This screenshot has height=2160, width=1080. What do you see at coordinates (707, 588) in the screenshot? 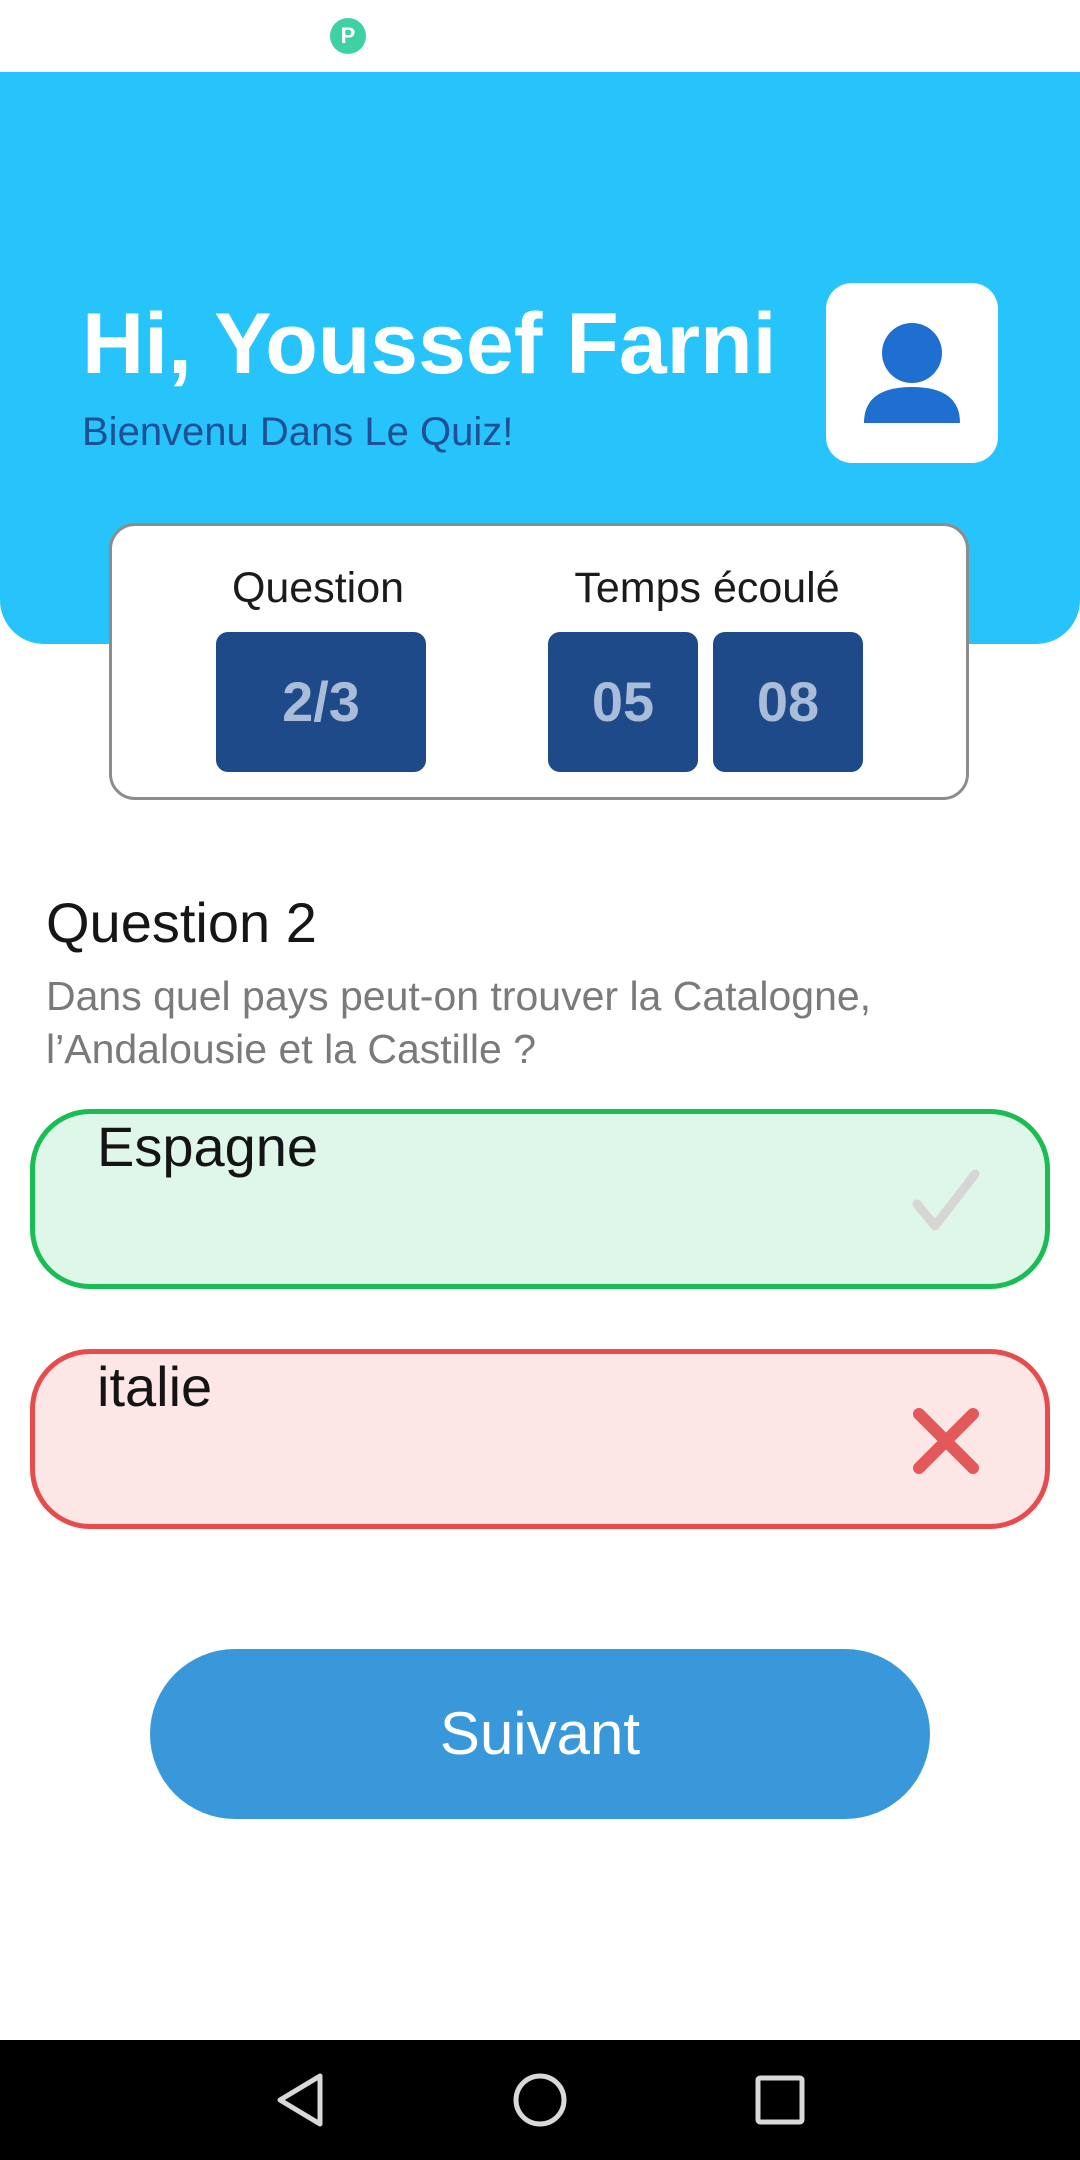
I see `time-label: Temps écoulé` at bounding box center [707, 588].